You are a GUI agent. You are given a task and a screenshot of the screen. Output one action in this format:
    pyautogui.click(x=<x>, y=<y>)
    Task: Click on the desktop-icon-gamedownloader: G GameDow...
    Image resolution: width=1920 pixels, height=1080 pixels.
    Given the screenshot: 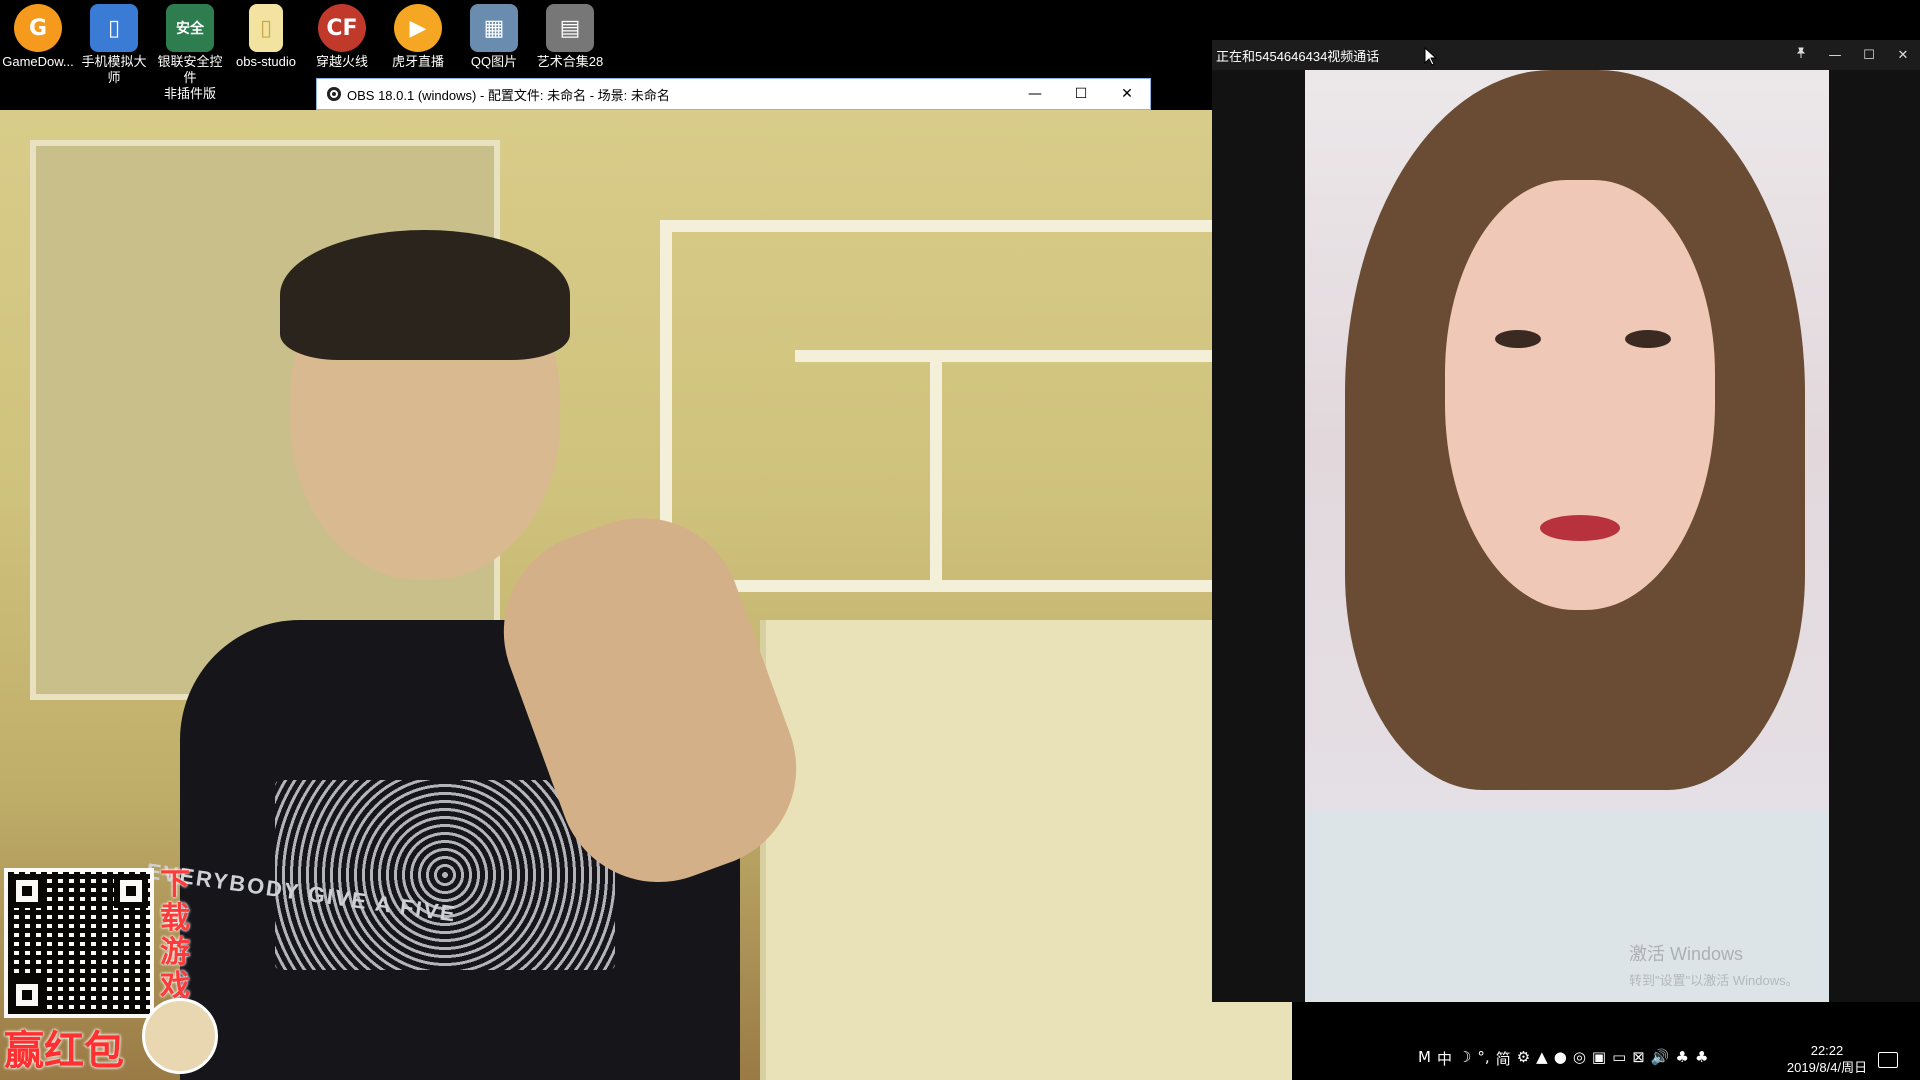 What is the action you would take?
    pyautogui.click(x=38, y=37)
    